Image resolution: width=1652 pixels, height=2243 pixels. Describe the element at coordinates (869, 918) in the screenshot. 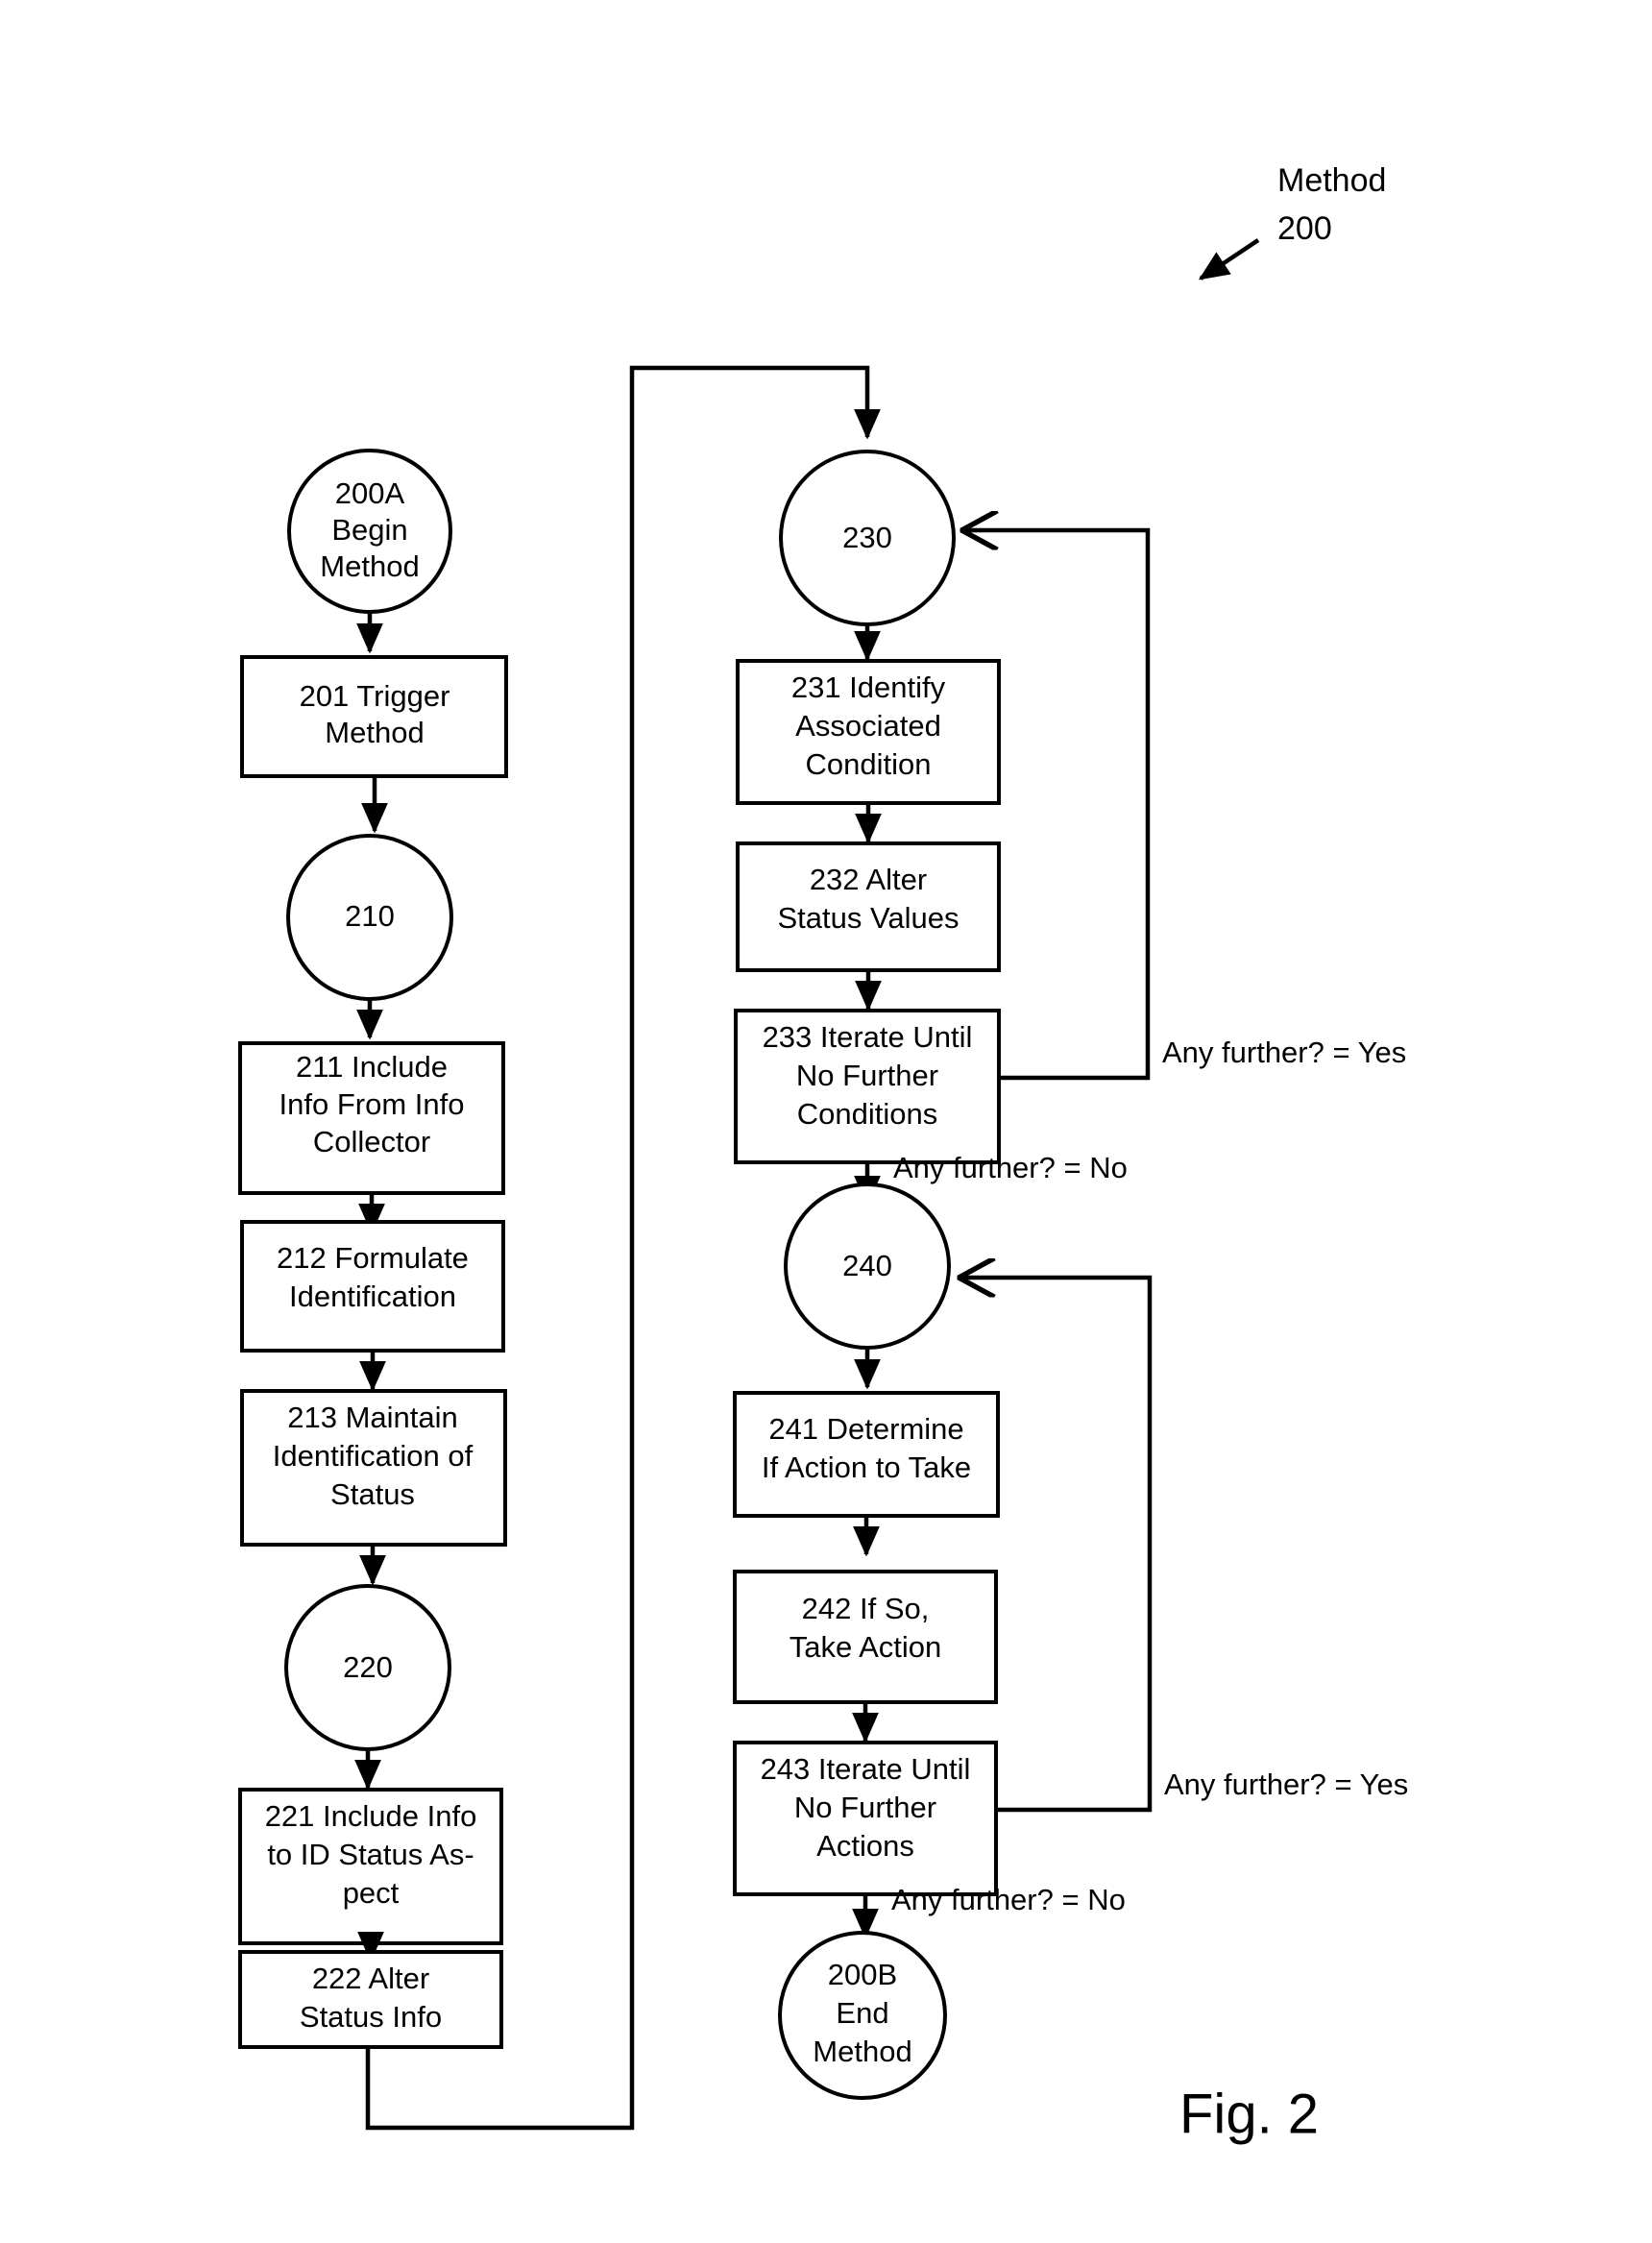

I see `node-232-line2: Status Values` at that location.